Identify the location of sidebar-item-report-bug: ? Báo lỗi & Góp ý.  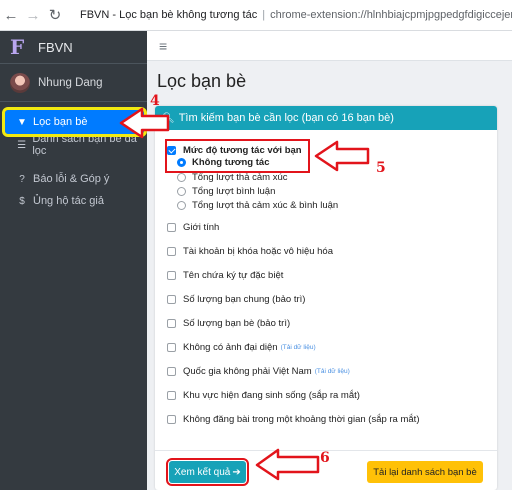
(73, 179).